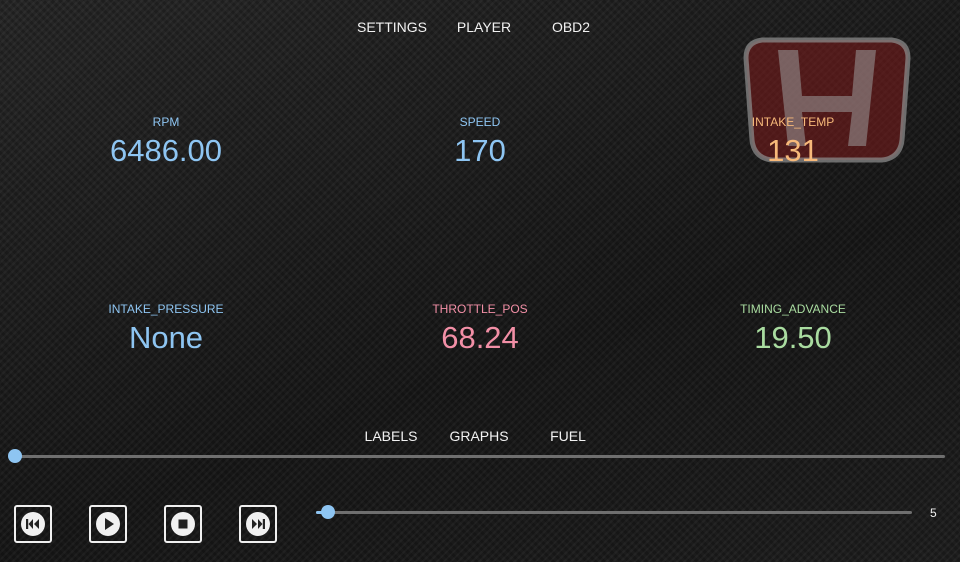 The height and width of the screenshot is (562, 960). Describe the element at coordinates (392, 27) in the screenshot. I see `menu-settings: SETTINGS` at that location.